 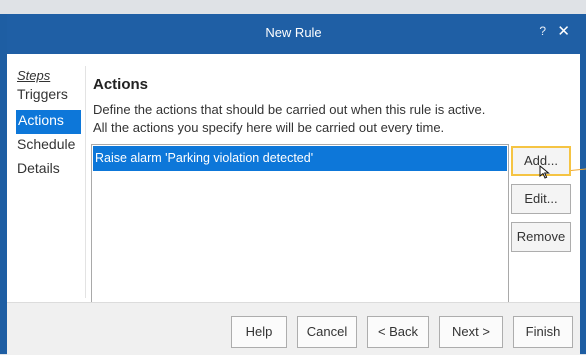 I want to click on help-icon: ?, so click(x=542, y=31).